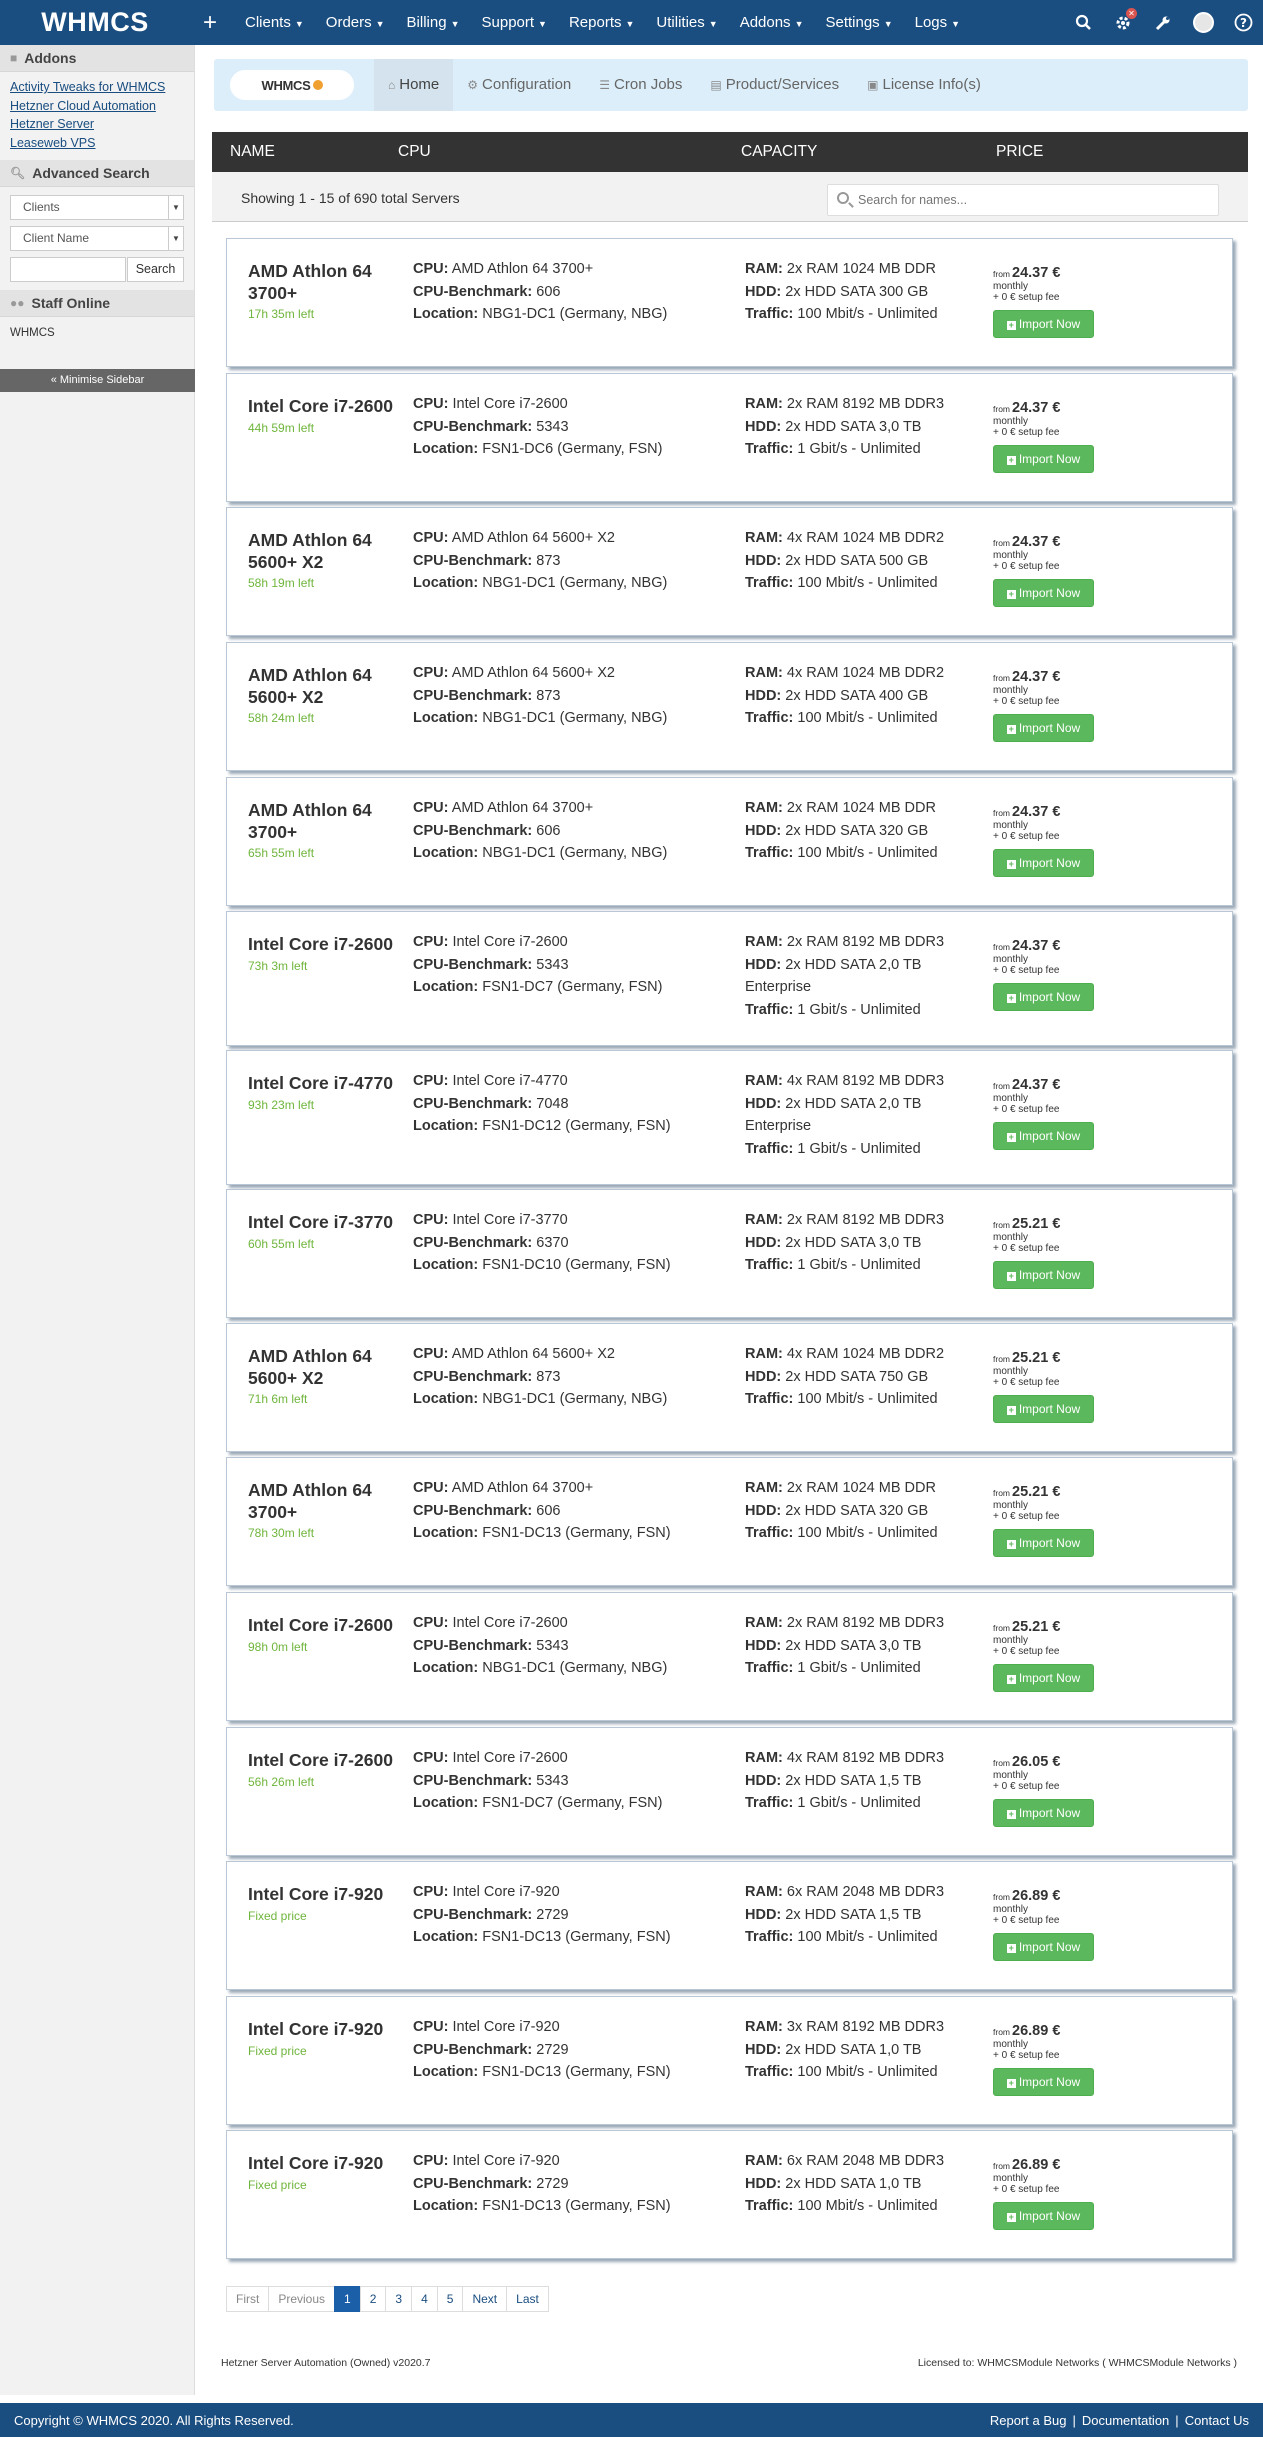  Describe the element at coordinates (302, 2299) in the screenshot. I see `page-previous: Previous` at that location.